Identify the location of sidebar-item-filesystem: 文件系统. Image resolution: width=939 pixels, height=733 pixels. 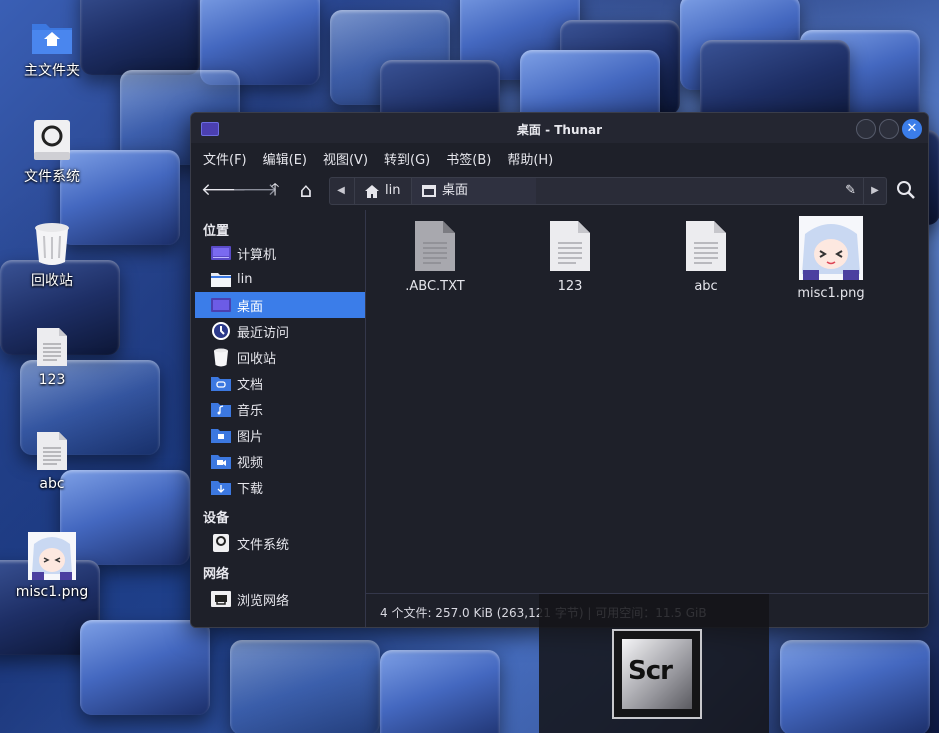
(280, 543).